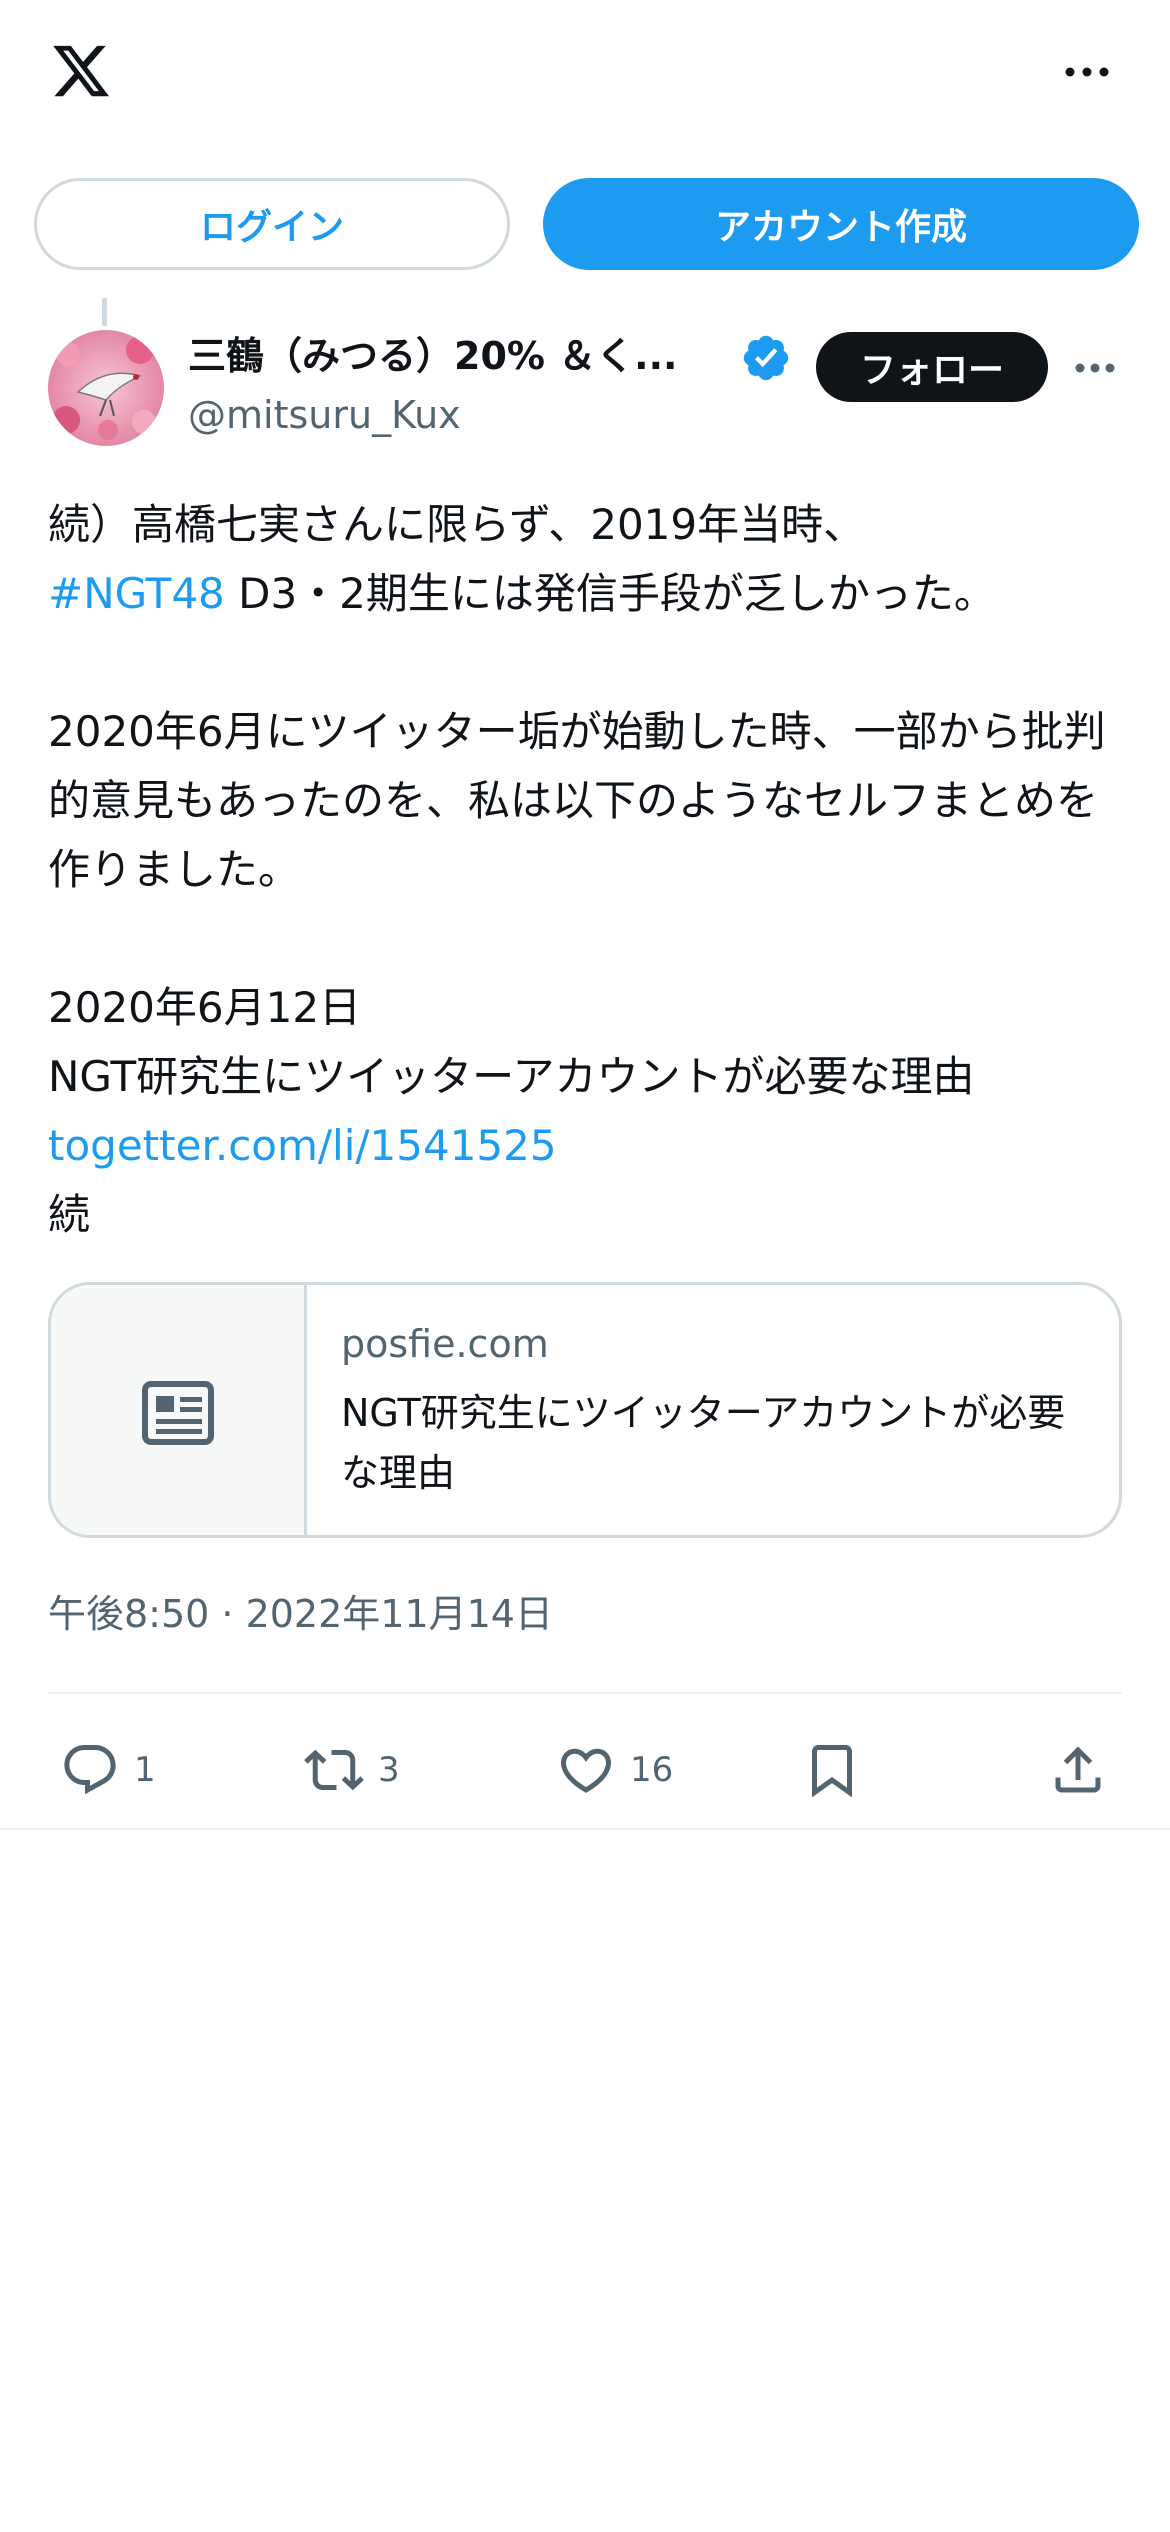 Image resolution: width=1170 pixels, height=2532 pixels. Describe the element at coordinates (205, 1007) in the screenshot. I see `tweet-text-date: 2020年6月12日` at that location.